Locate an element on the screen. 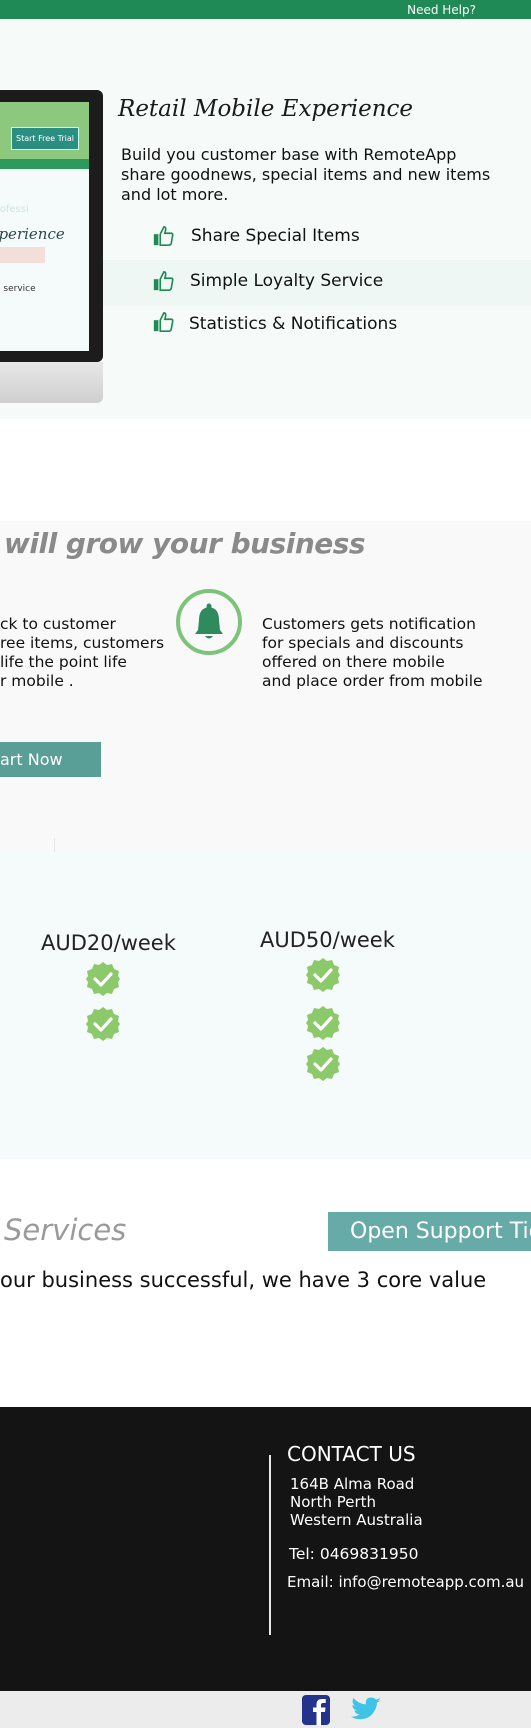 The image size is (531, 1728). feature-item-simple-loyalty-service is located at coordinates (163, 283).